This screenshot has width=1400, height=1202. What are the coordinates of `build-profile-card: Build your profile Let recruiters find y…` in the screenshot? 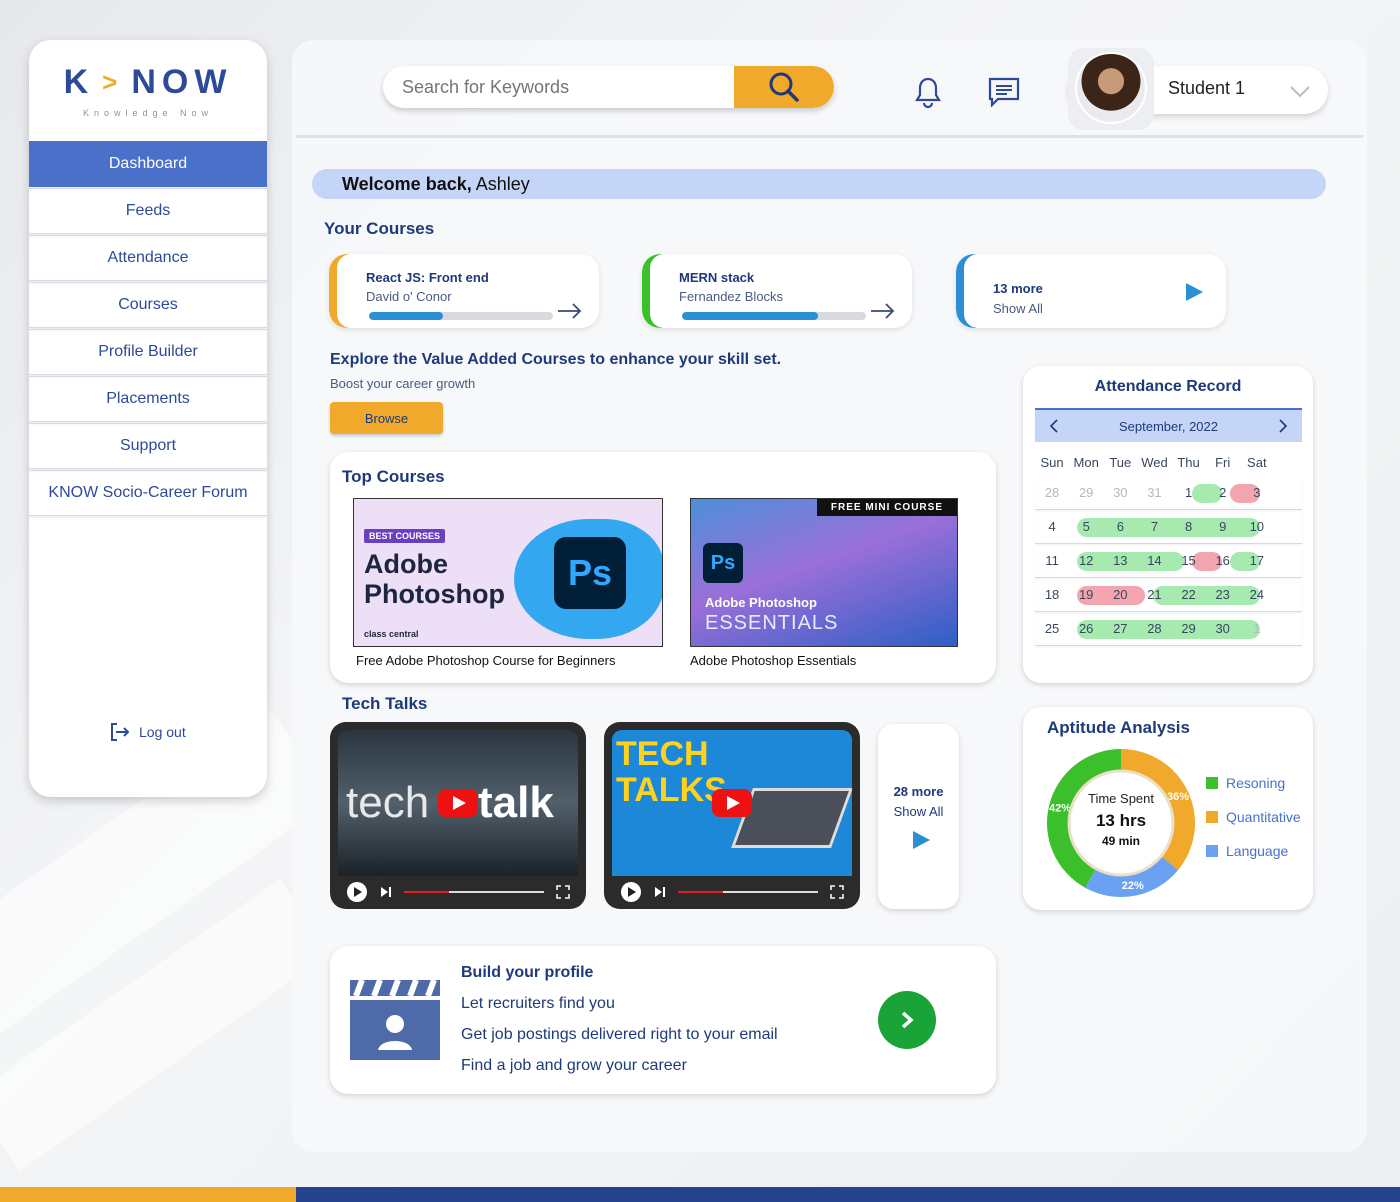 It's located at (663, 1020).